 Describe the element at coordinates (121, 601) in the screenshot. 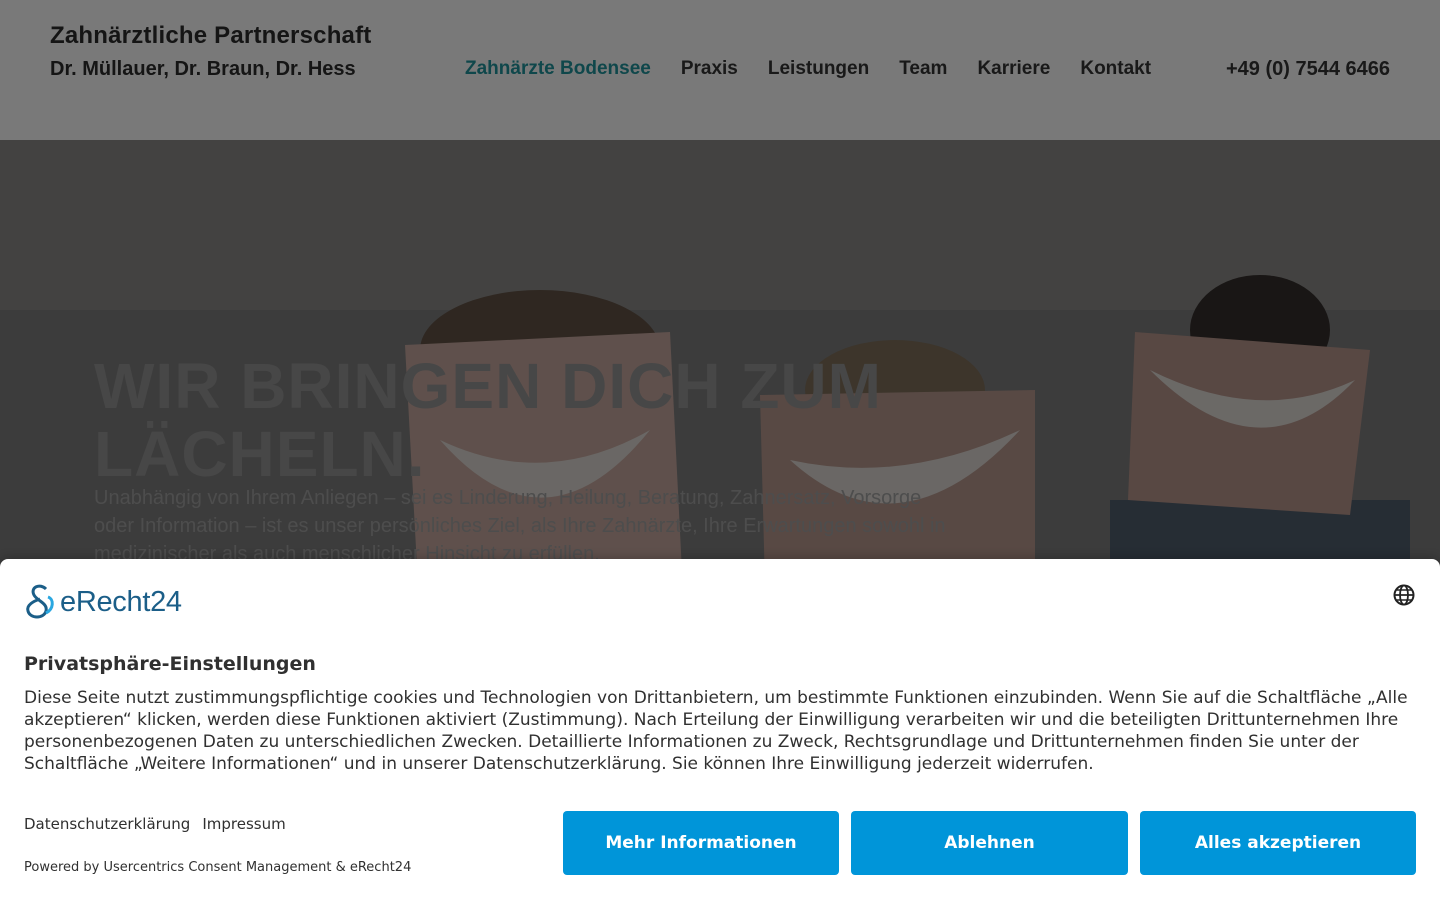

I see `logo-text: eRecht24` at that location.